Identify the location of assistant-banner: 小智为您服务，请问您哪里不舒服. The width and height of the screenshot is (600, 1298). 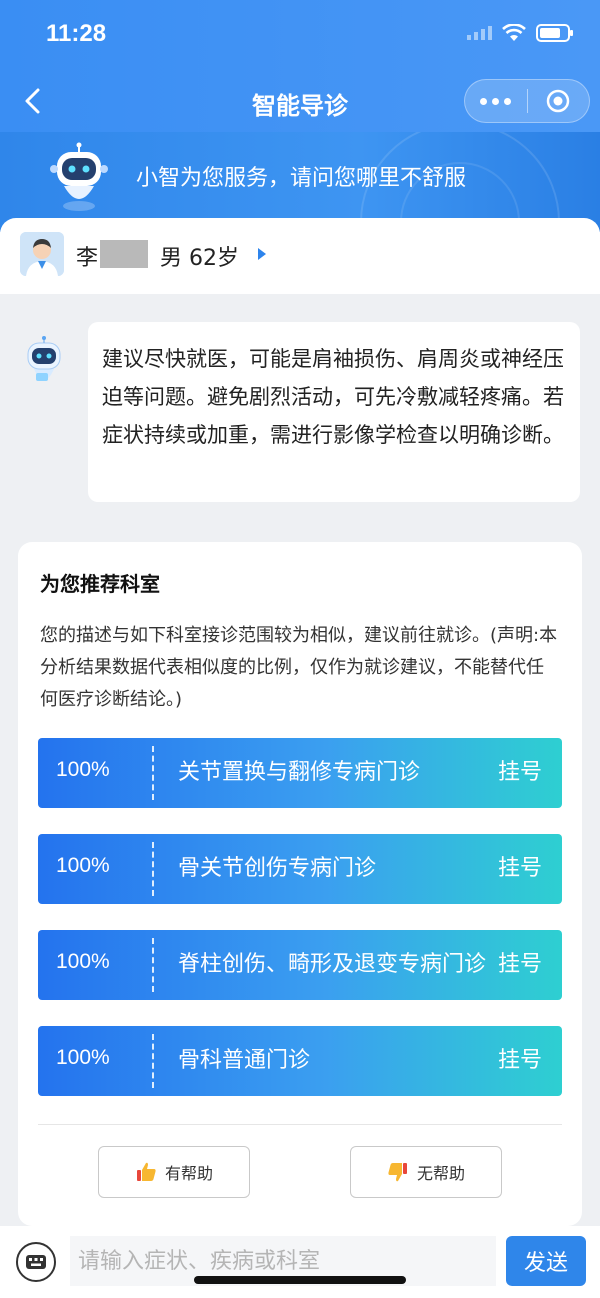
(300, 182).